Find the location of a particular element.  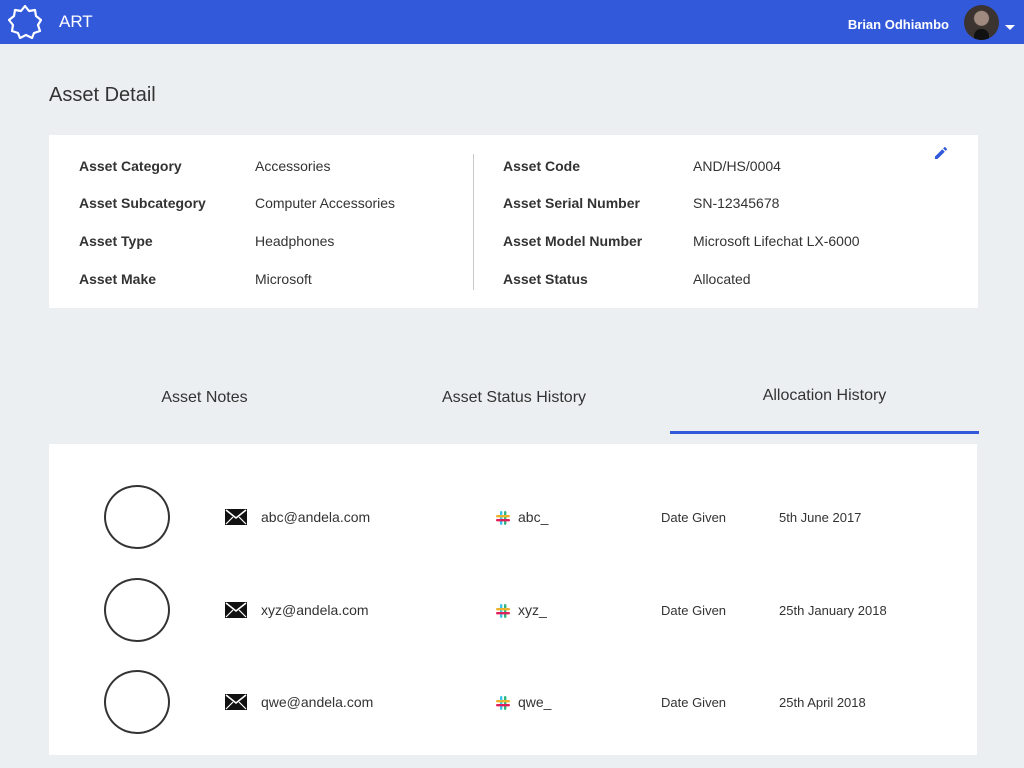

asset-code-label: Asset Code is located at coordinates (542, 166).